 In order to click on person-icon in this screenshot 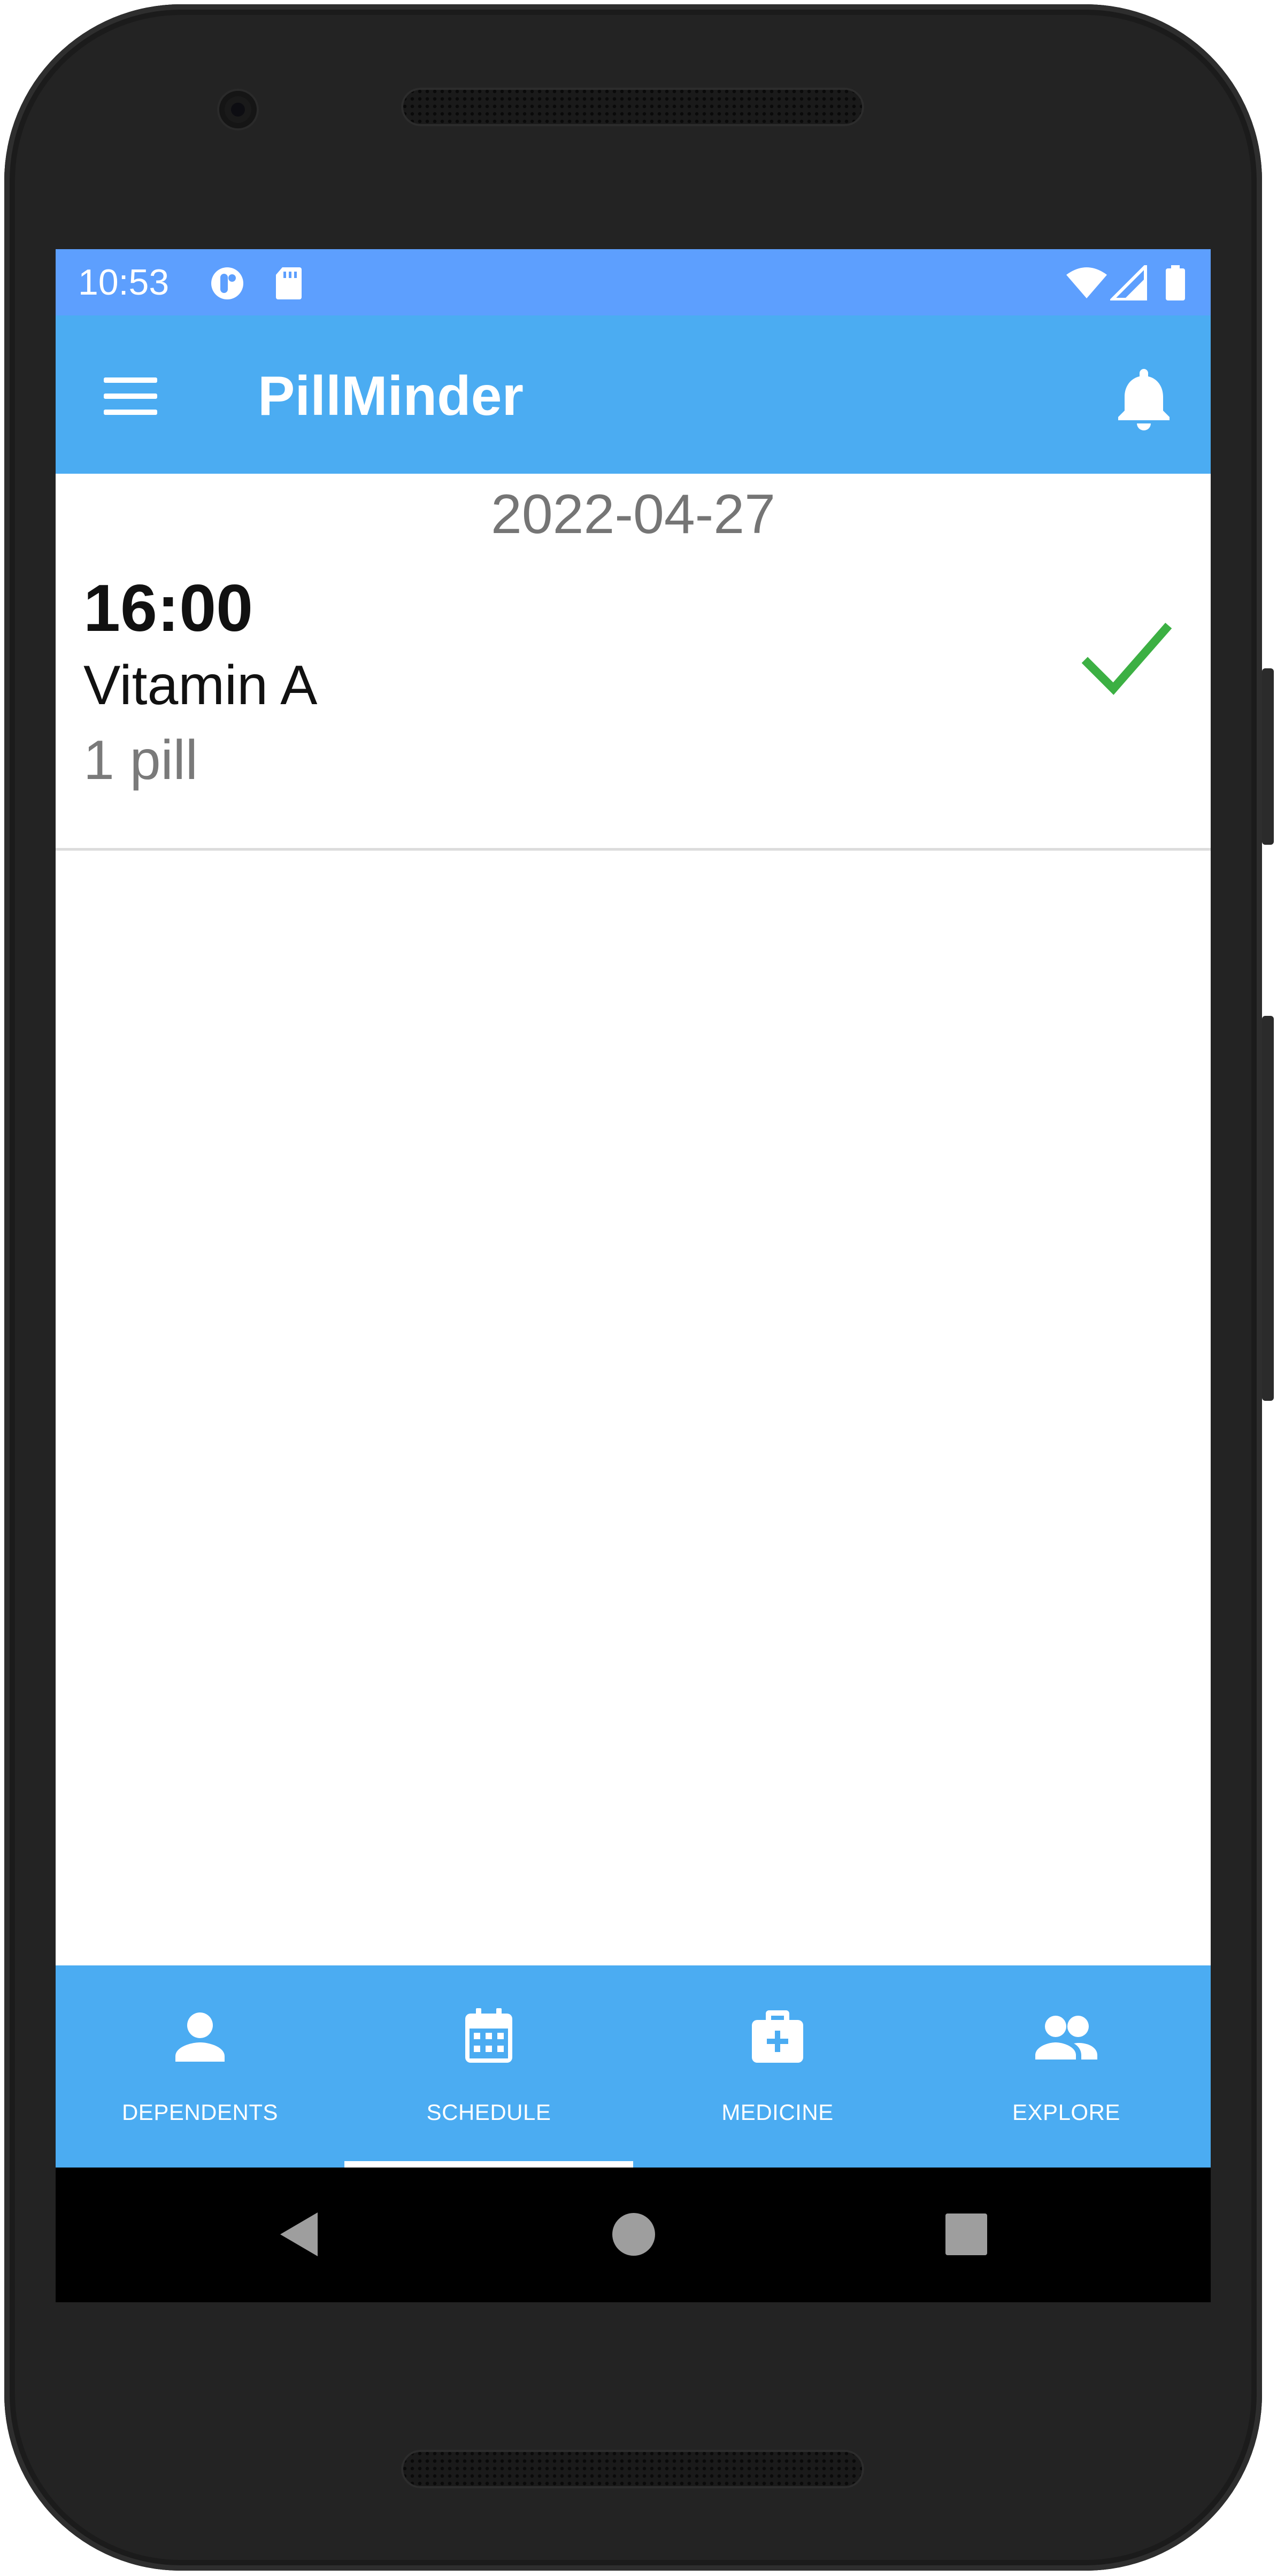, I will do `click(200, 2037)`.